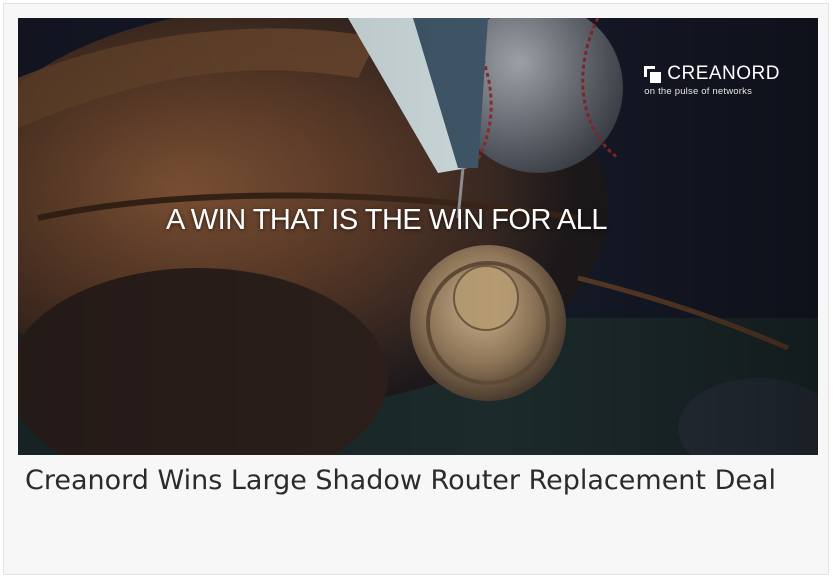 The height and width of the screenshot is (578, 833). What do you see at coordinates (653, 74) in the screenshot?
I see `creanord-logo-icon` at bounding box center [653, 74].